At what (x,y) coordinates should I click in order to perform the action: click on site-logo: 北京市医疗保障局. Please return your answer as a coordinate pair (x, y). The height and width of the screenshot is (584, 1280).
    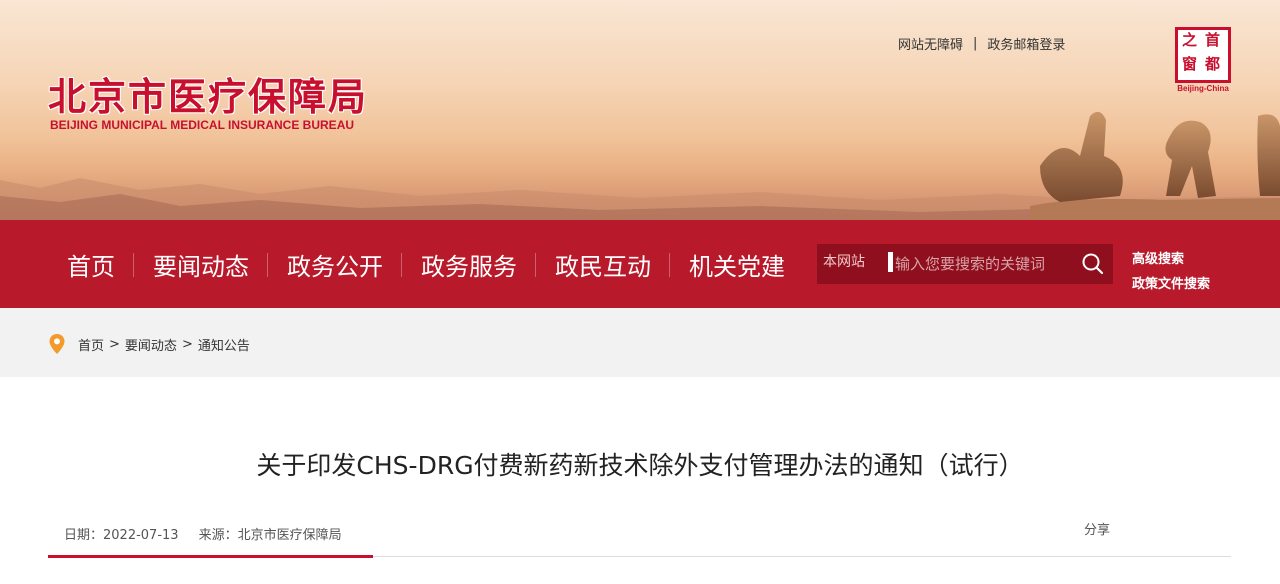
    Looking at the image, I should click on (208, 93).